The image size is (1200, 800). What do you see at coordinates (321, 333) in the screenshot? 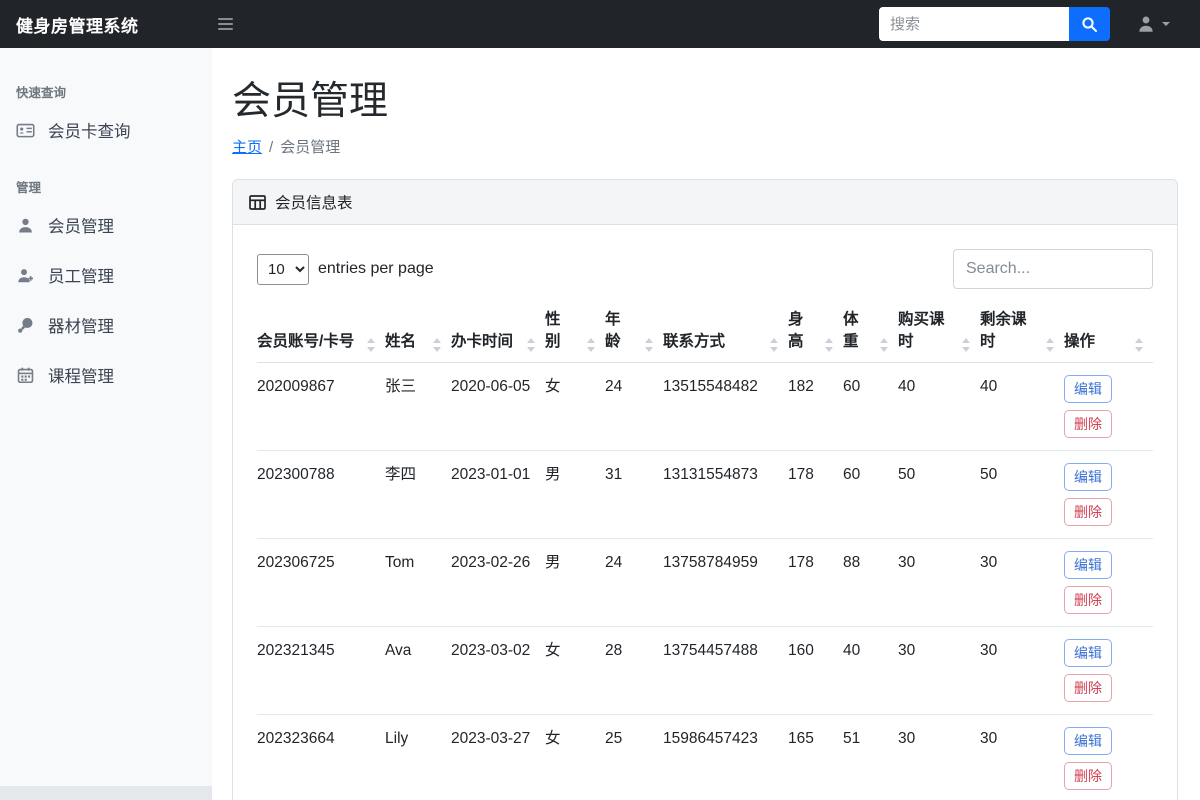
I see `column-header-account: 会员账号/卡号` at bounding box center [321, 333].